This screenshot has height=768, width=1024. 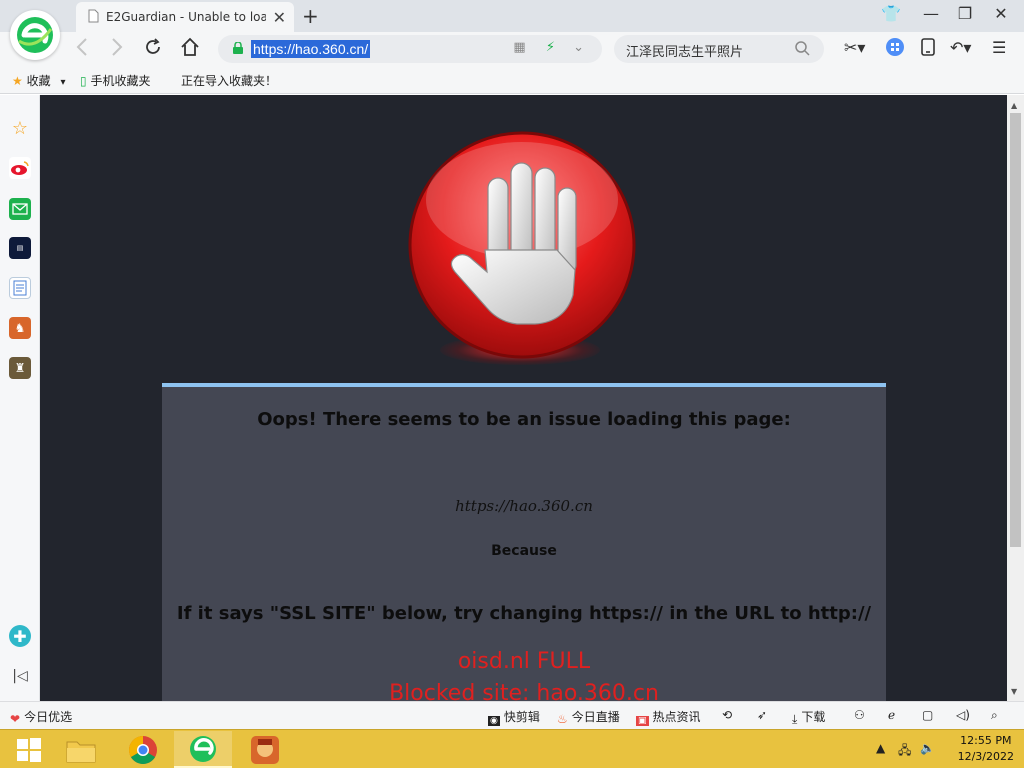 I want to click on maximize-button: ❐, so click(x=965, y=13).